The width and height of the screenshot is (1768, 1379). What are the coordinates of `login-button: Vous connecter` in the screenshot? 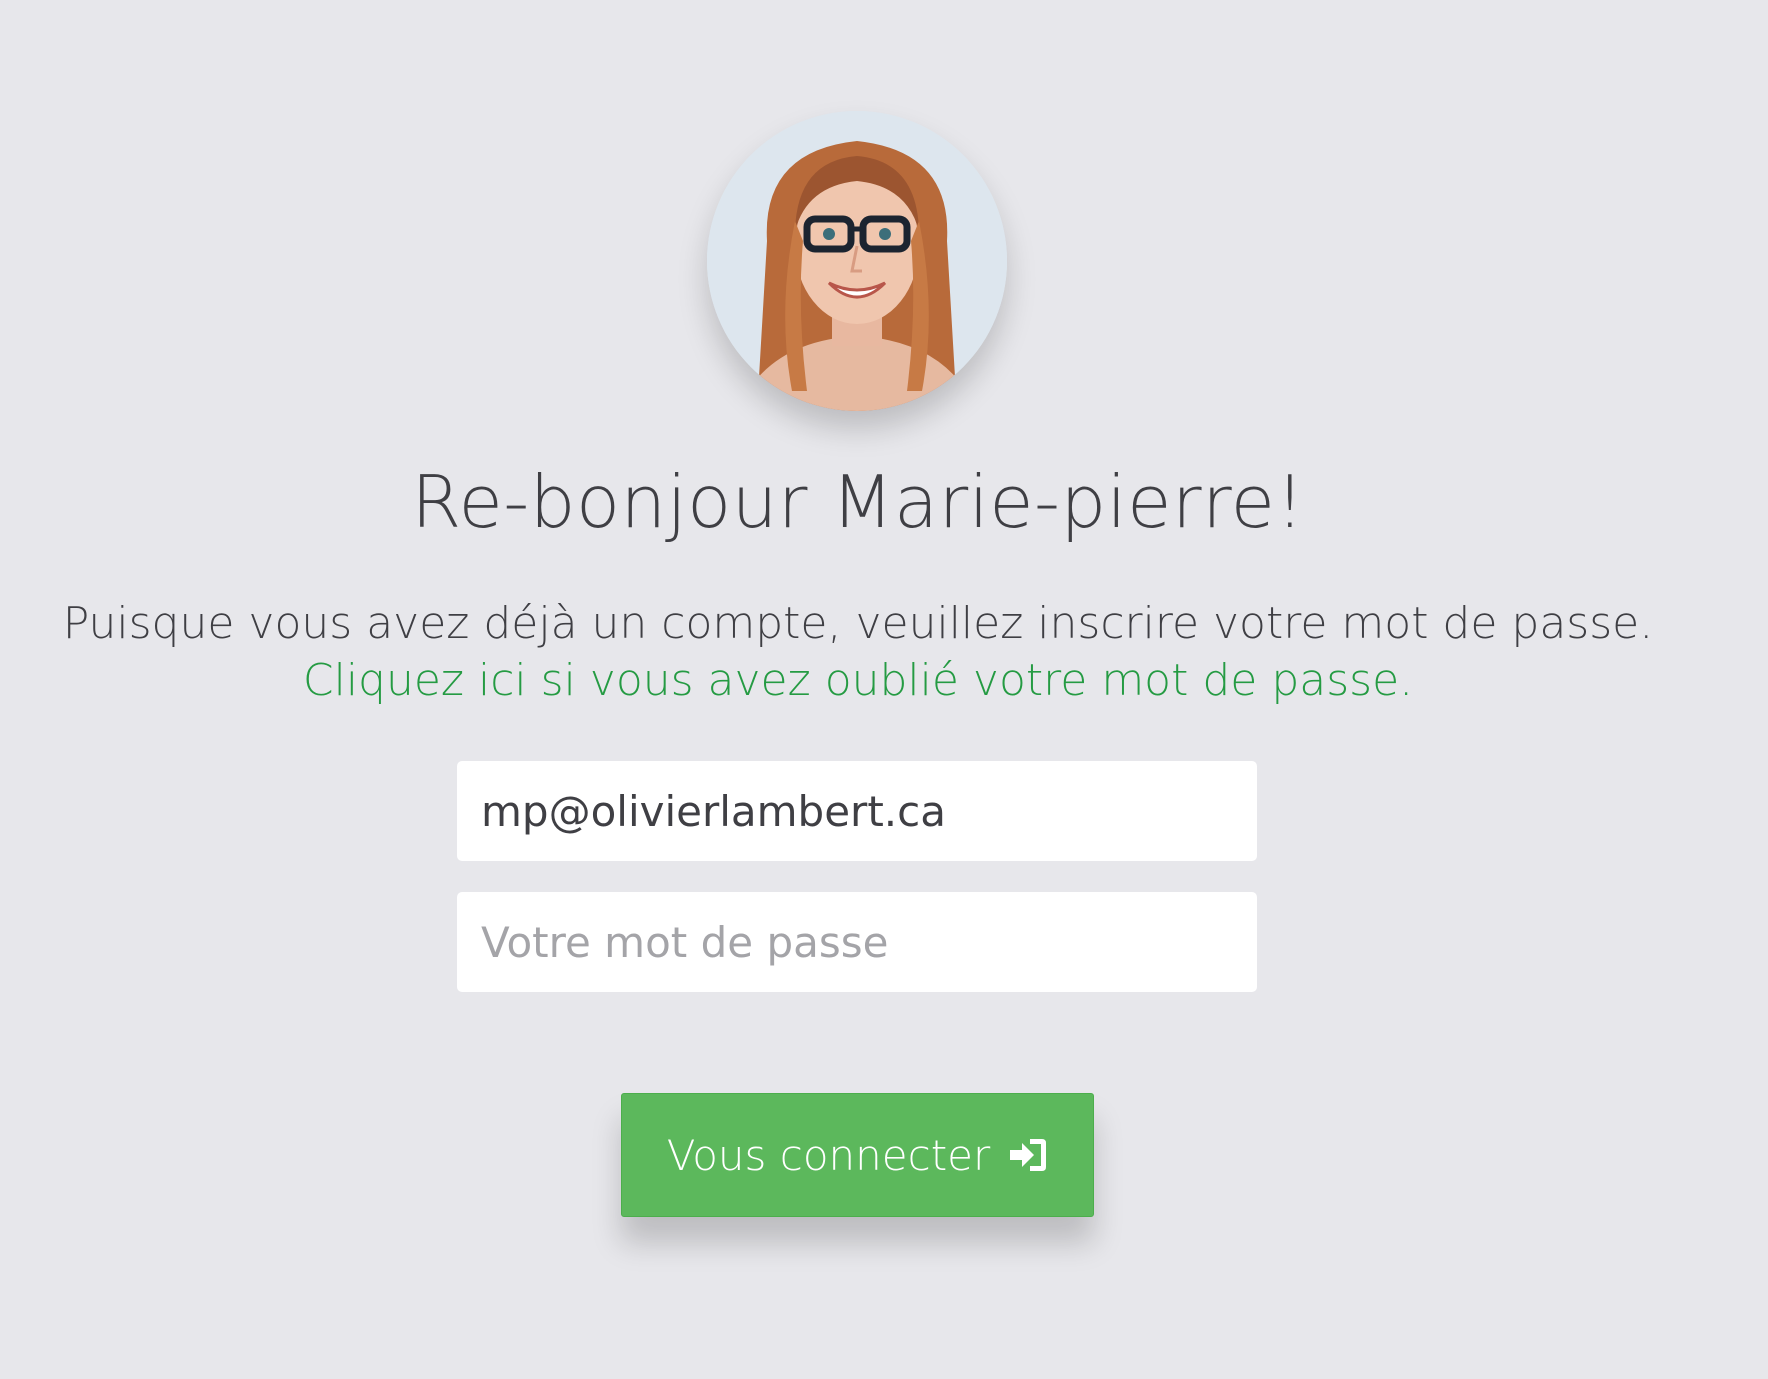 It's located at (857, 1155).